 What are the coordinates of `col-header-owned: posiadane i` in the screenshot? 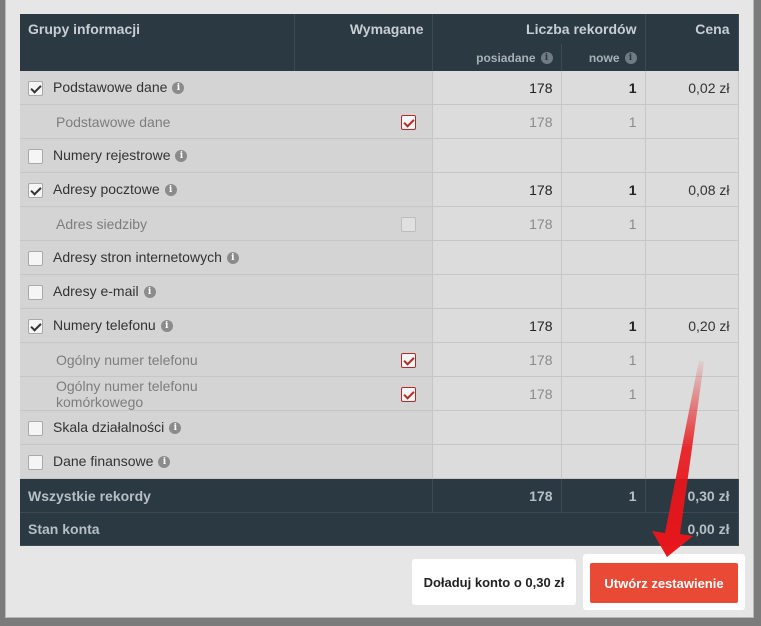 It's located at (497, 57).